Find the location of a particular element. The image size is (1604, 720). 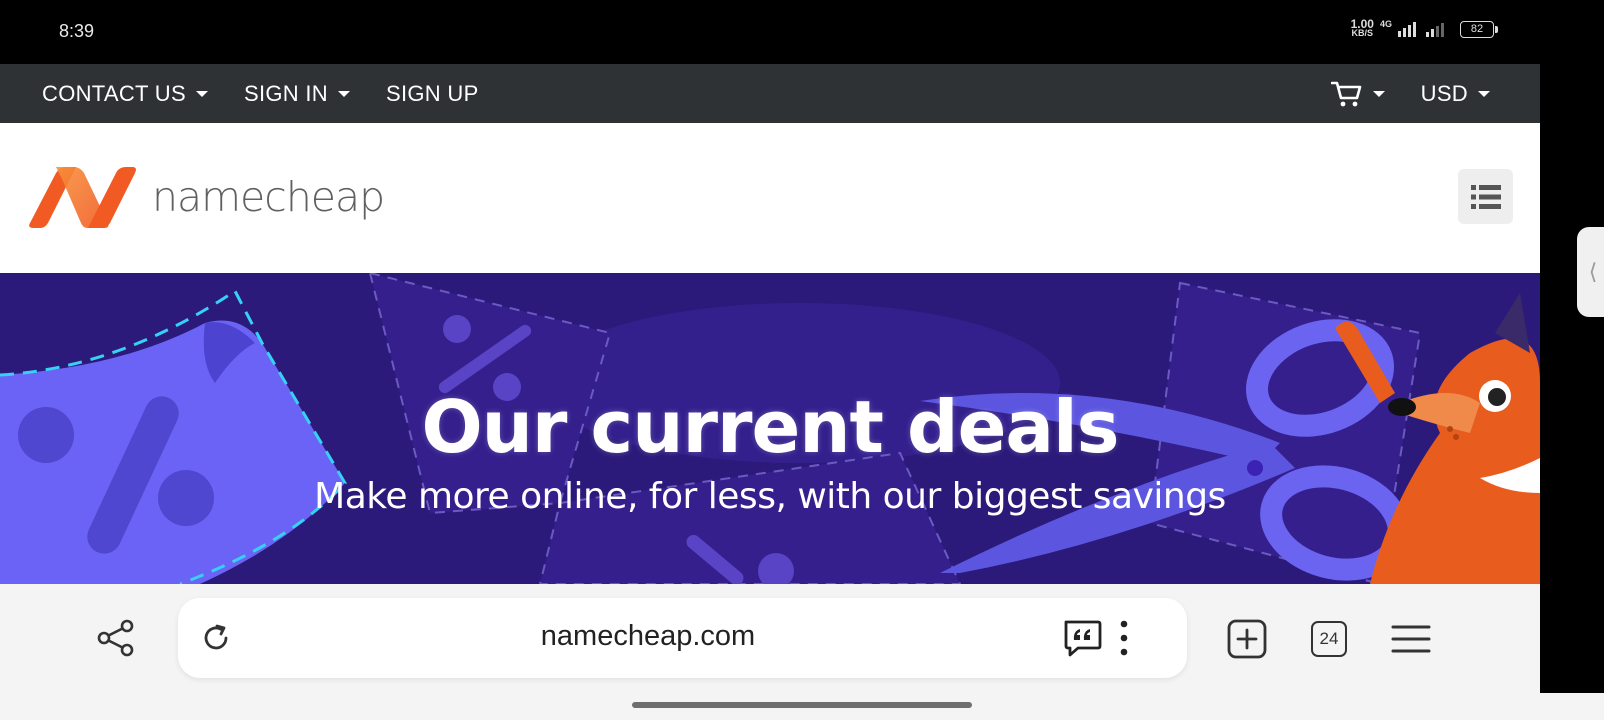

edge-panel-handle: ⟨ is located at coordinates (1590, 272).